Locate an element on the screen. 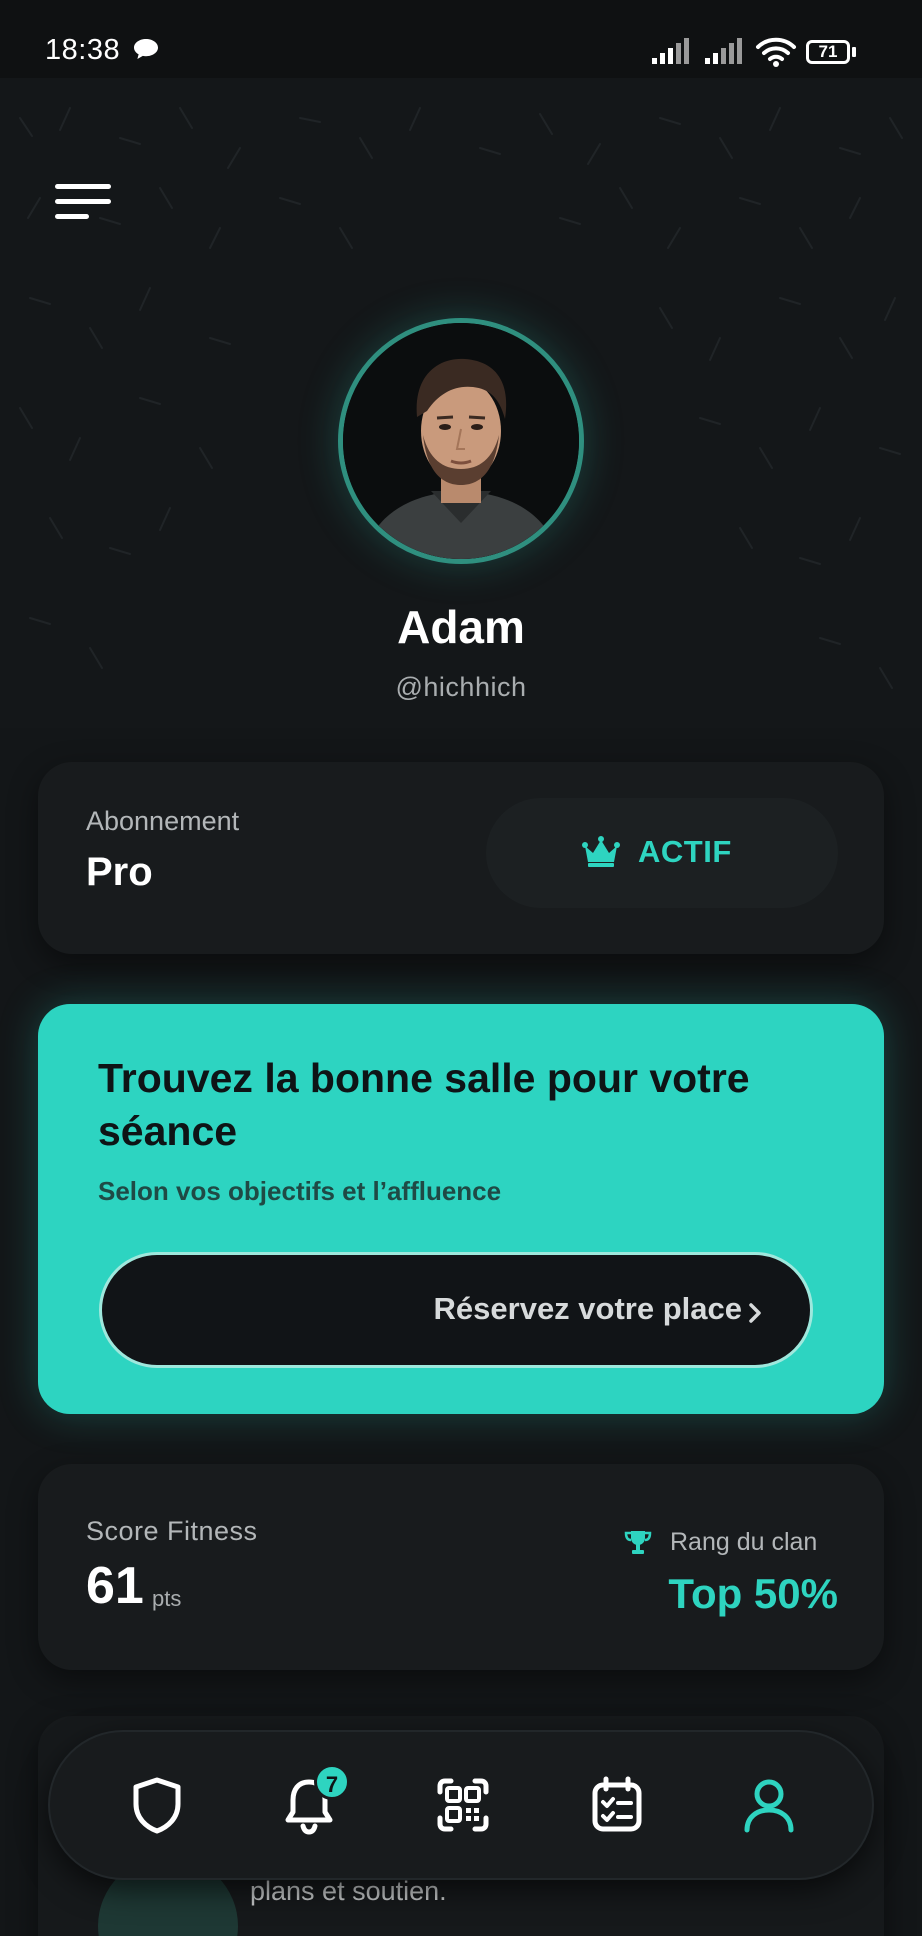  user-icon is located at coordinates (769, 1806).